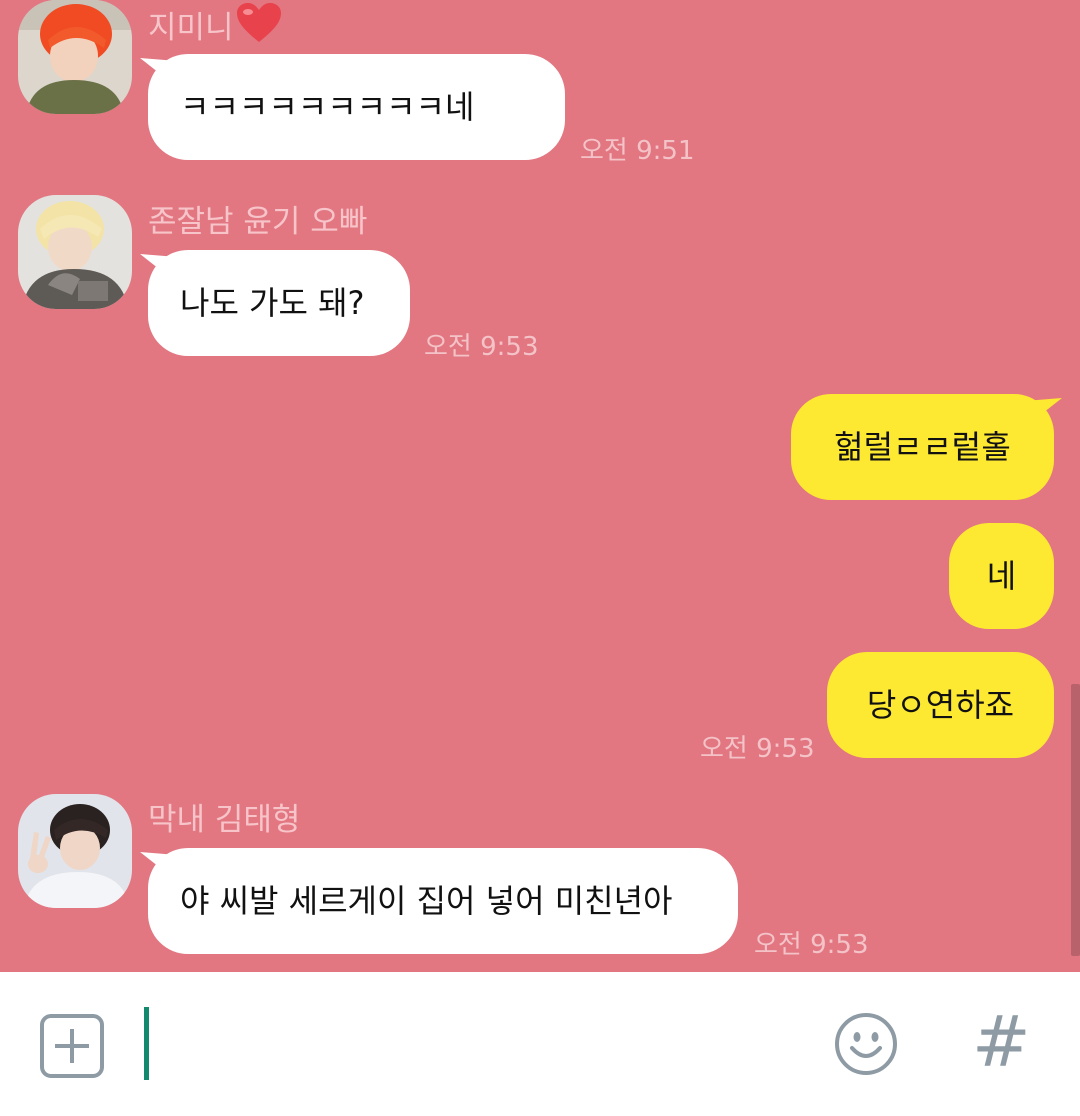 Image resolution: width=1080 pixels, height=1116 pixels. I want to click on sender-name-yoongi: 존잘남 윤기 오빠, so click(258, 222).